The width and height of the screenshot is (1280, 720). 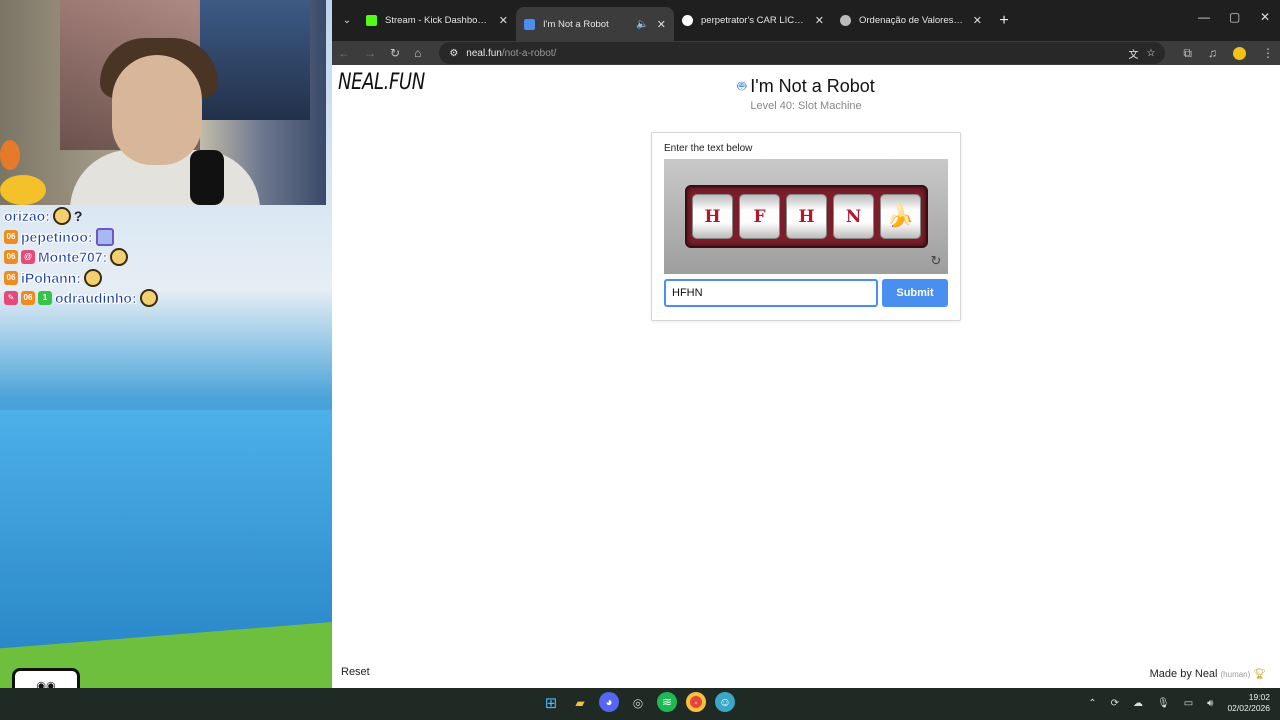 I want to click on menu-kebab-icon: ⋮, so click(x=1268, y=53).